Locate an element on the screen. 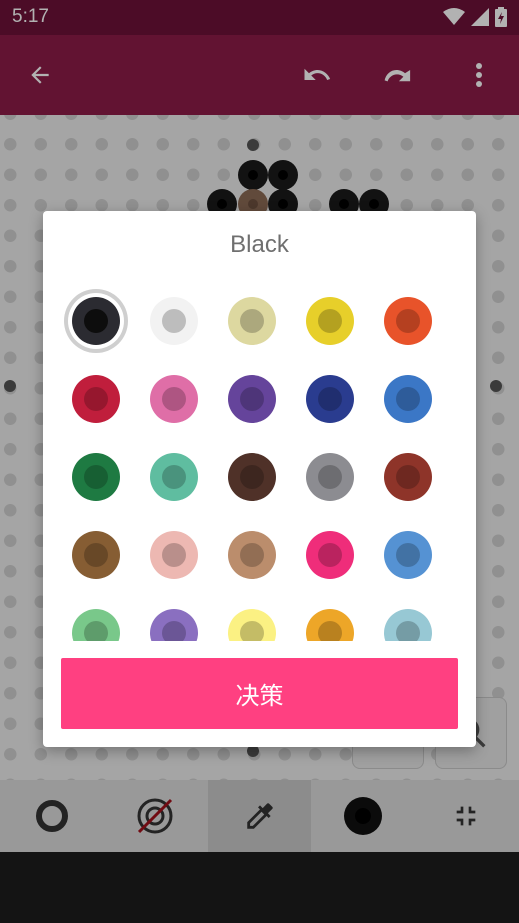 The height and width of the screenshot is (923, 519). dialog-title: Black is located at coordinates (259, 244).